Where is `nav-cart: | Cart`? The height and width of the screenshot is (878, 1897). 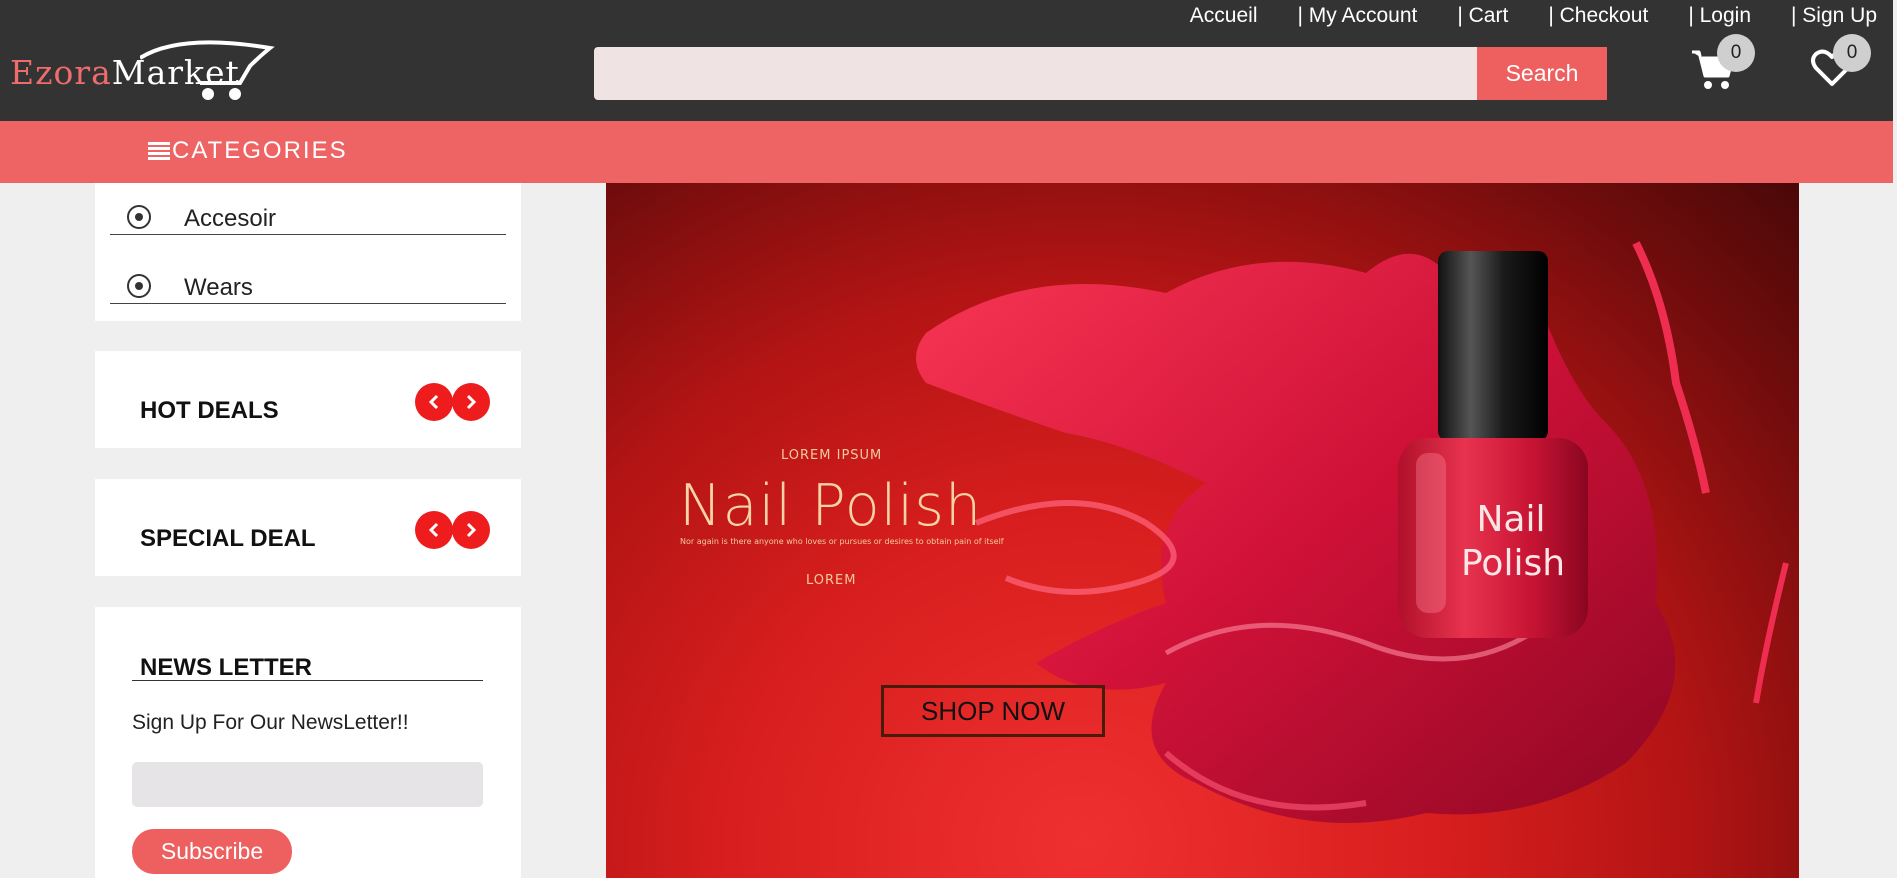
nav-cart: | Cart is located at coordinates (1482, 16).